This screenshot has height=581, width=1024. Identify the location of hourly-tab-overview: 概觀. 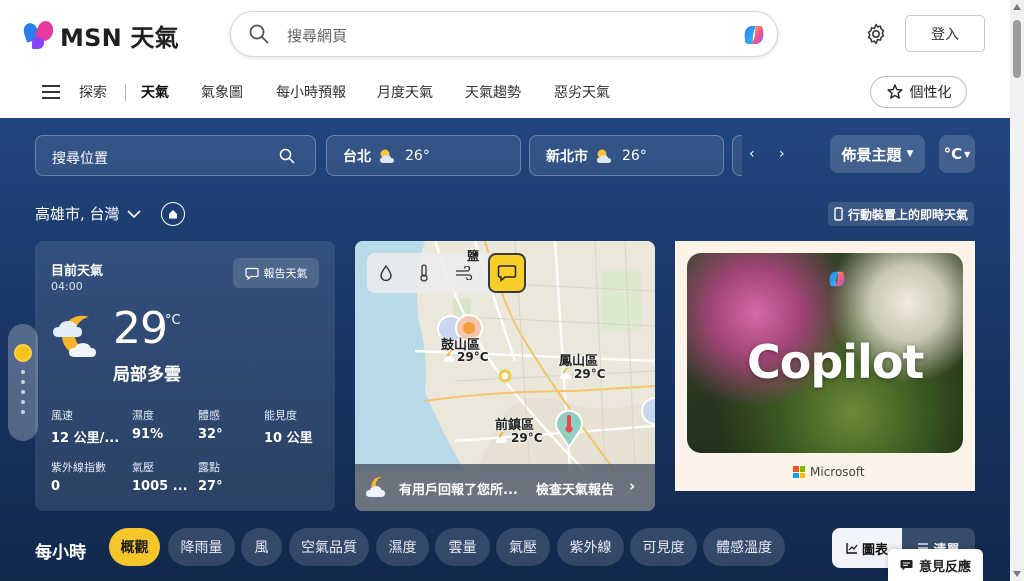
(134, 547).